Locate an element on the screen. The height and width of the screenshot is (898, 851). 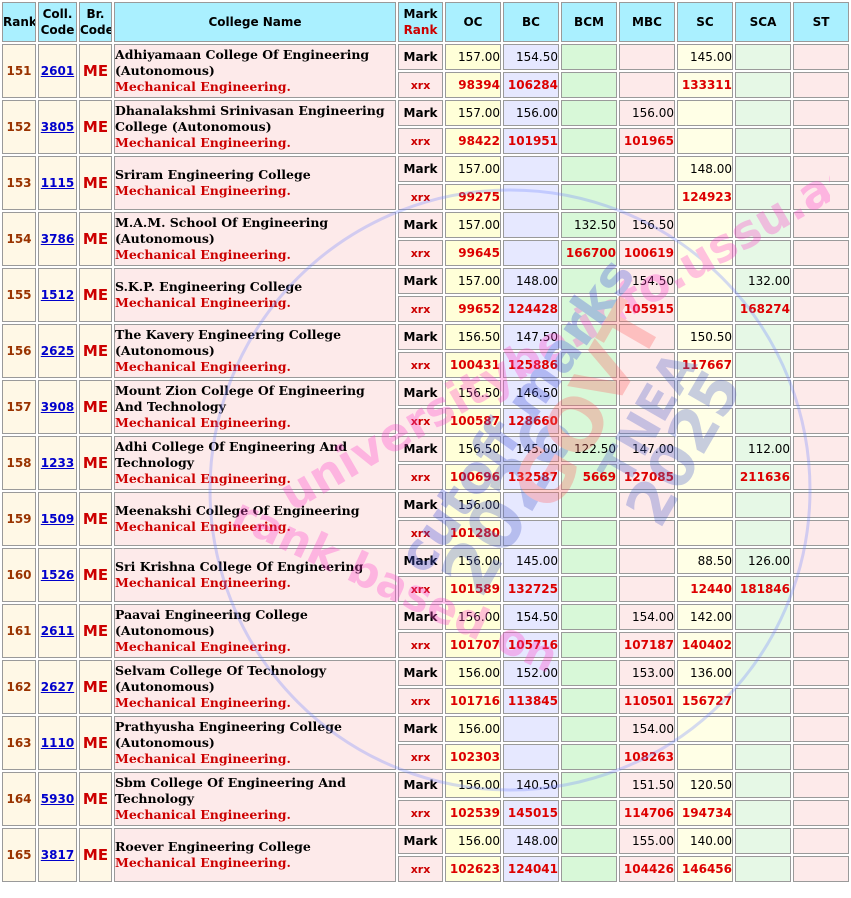
mark-label: Mark is located at coordinates (420, 841).